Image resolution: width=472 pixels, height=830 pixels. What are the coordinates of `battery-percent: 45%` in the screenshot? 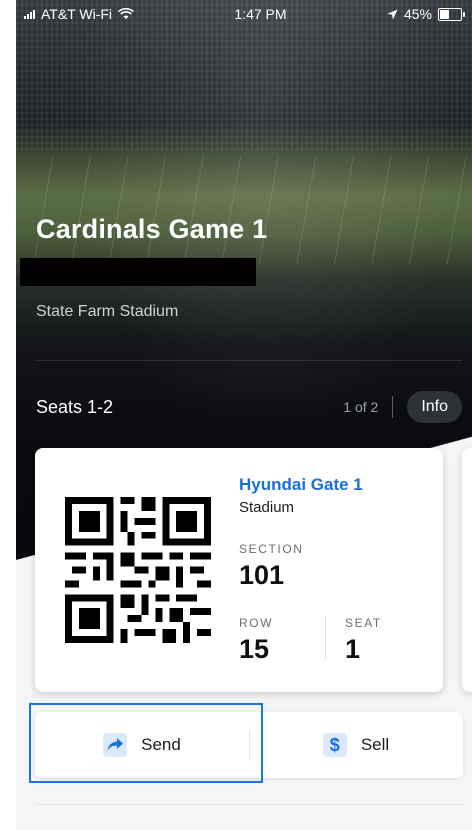 It's located at (417, 14).